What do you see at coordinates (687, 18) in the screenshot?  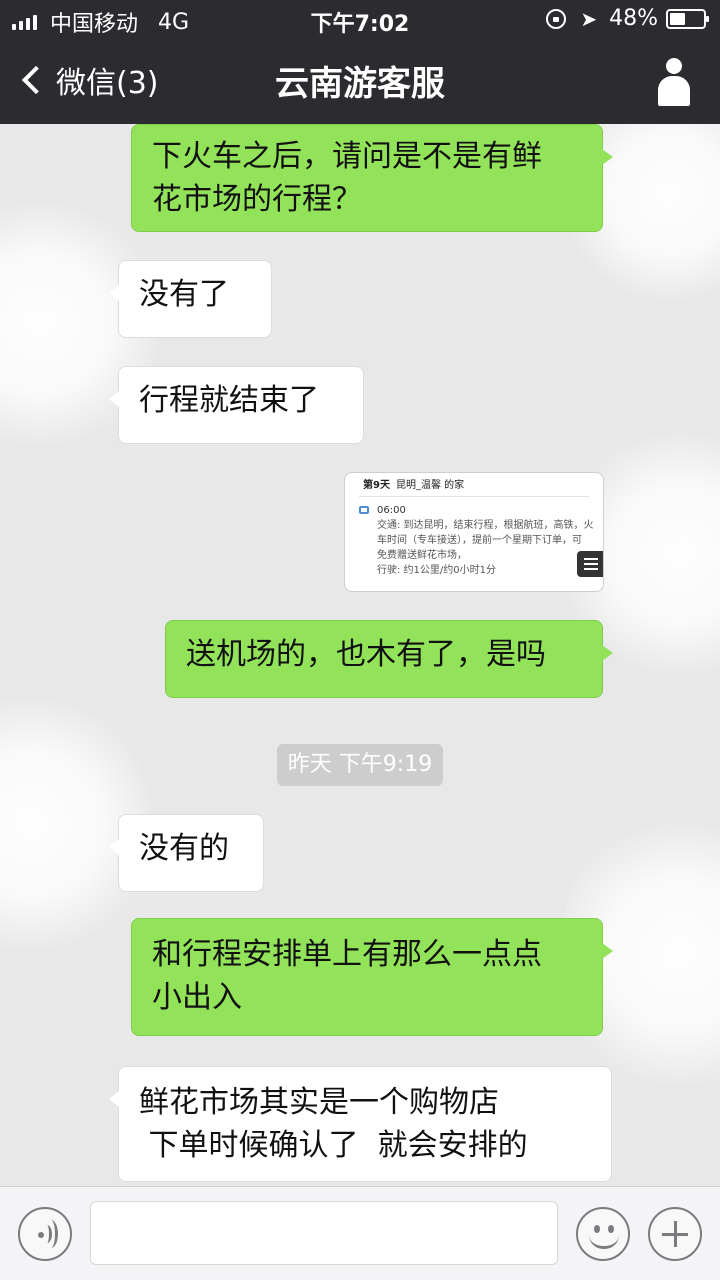 I see `battery-icon` at bounding box center [687, 18].